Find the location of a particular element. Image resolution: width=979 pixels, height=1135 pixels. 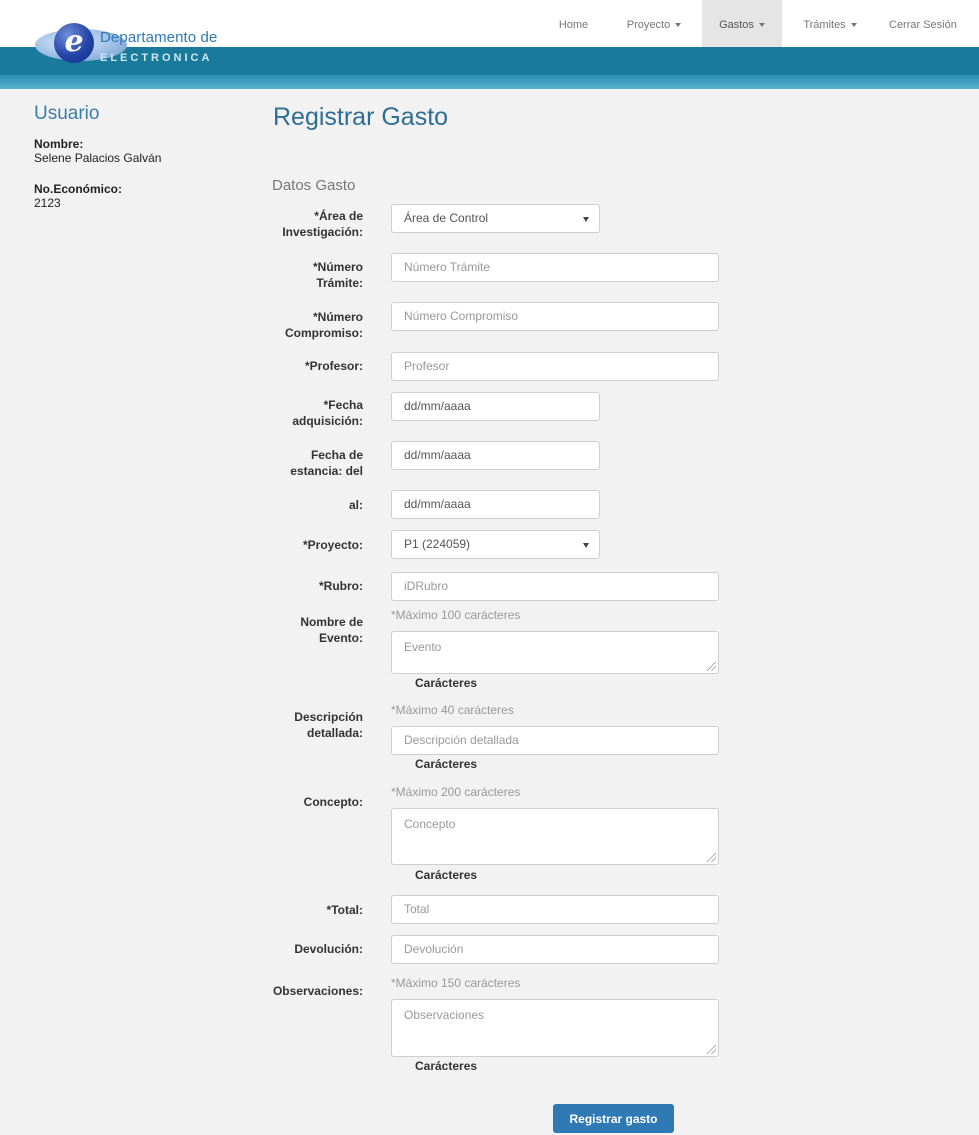

evento-placeholder: Evento is located at coordinates (423, 647).